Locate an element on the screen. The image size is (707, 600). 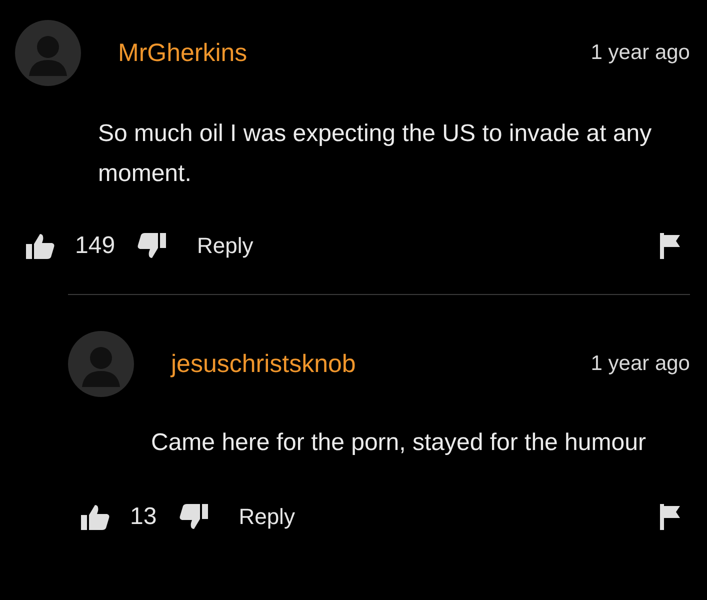
comment-text: Came here for the porn, stayed for the humour is located at coordinates (399, 443).